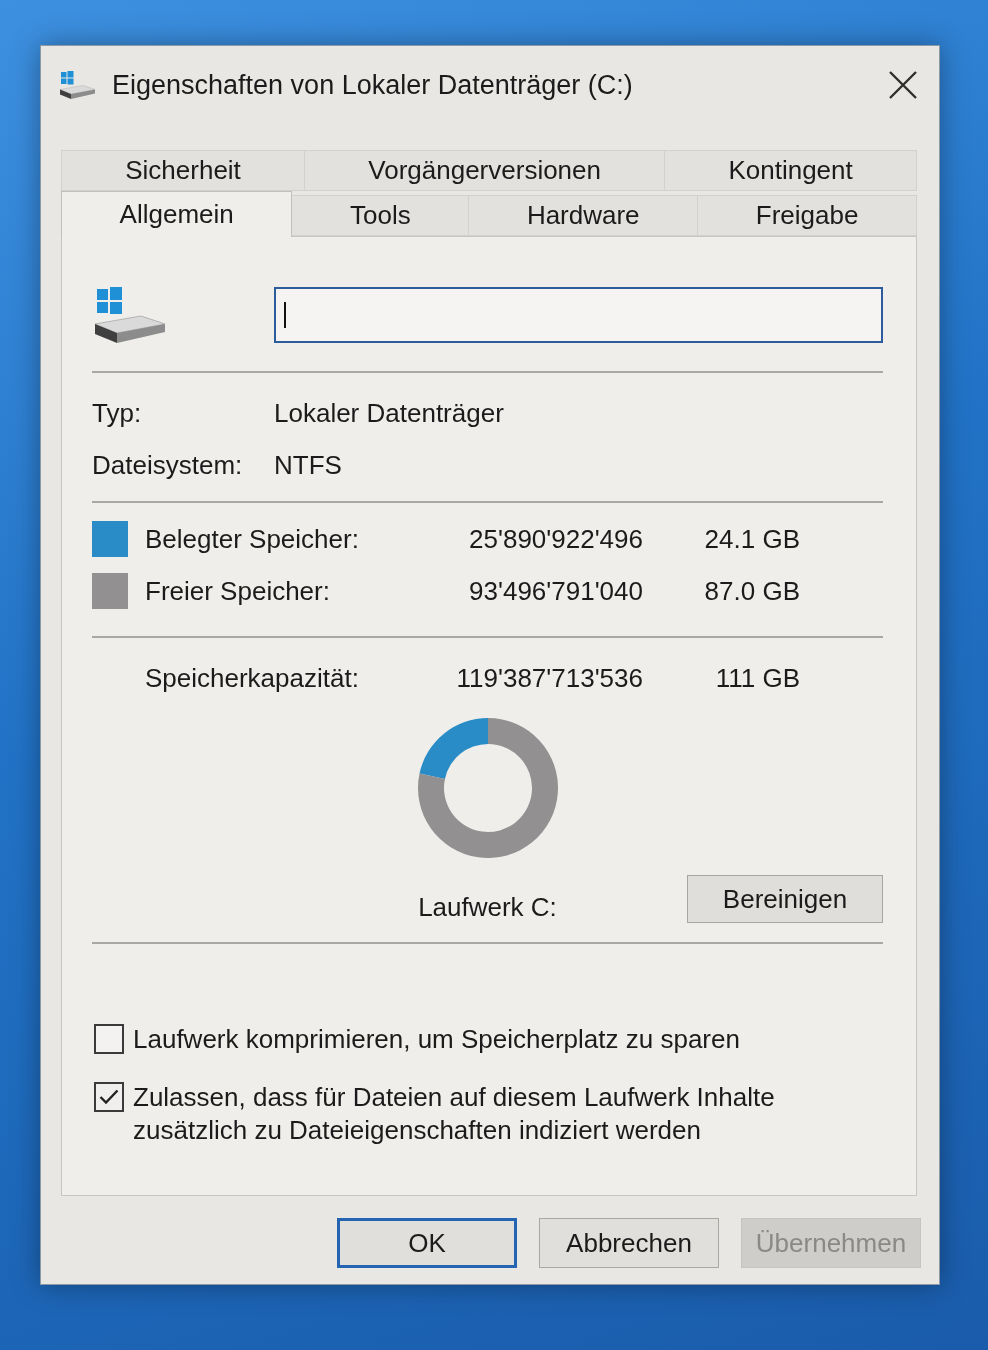 This screenshot has height=1350, width=988. What do you see at coordinates (485, 170) in the screenshot?
I see `tab: Vorgängerversionen` at bounding box center [485, 170].